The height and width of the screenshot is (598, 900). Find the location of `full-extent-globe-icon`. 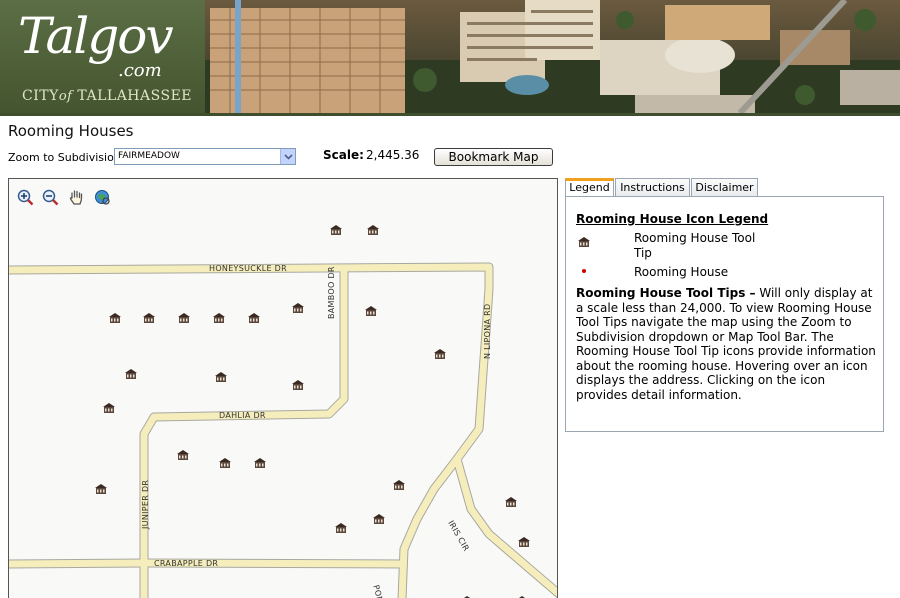

full-extent-globe-icon is located at coordinates (102, 197).